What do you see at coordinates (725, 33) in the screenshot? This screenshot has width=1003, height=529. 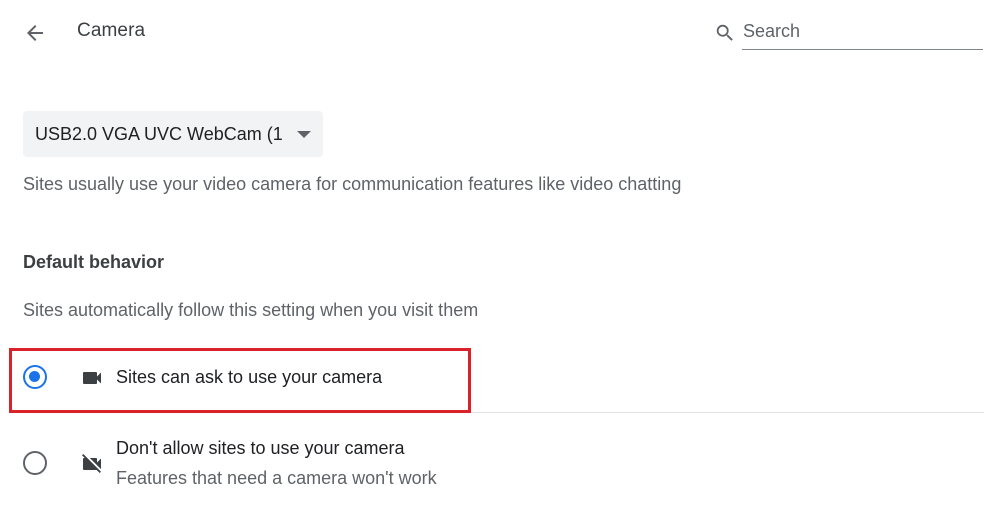 I see `search-icon` at bounding box center [725, 33].